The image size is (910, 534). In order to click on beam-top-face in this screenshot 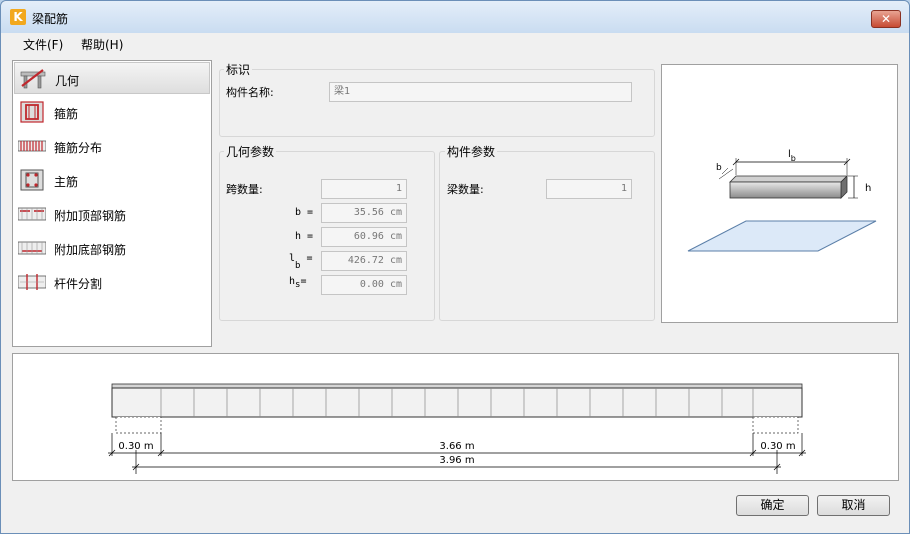, I will do `click(788, 179)`.